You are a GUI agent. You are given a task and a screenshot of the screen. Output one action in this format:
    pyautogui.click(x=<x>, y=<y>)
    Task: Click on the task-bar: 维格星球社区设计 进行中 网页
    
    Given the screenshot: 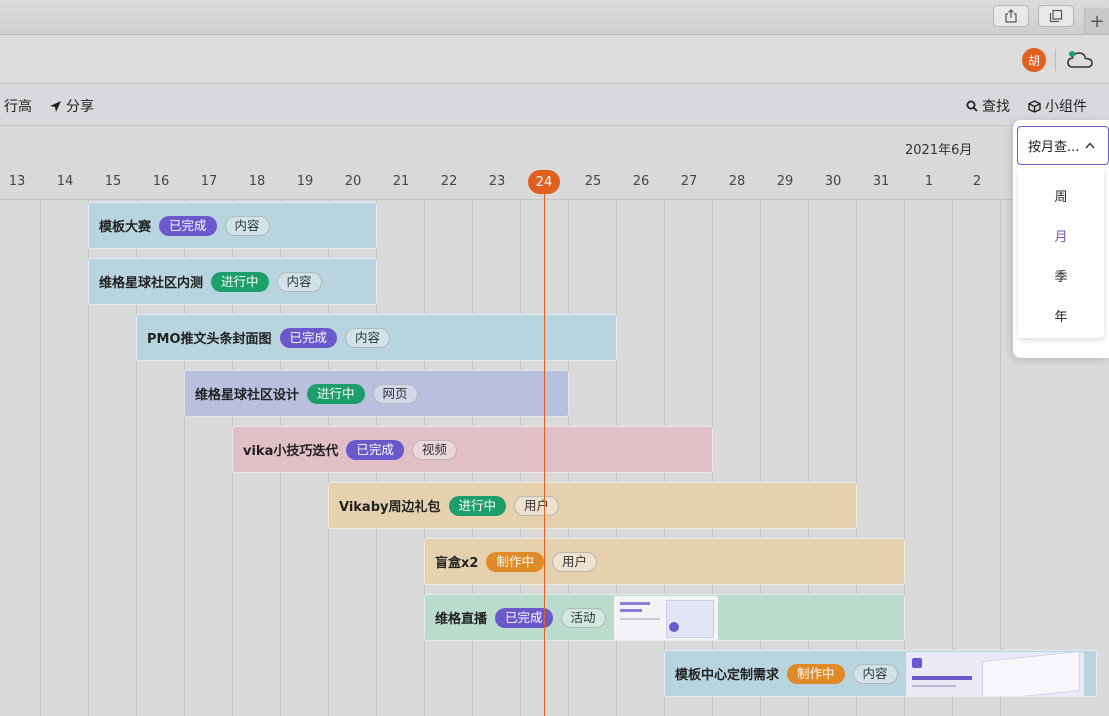 What is the action you would take?
    pyautogui.click(x=376, y=393)
    